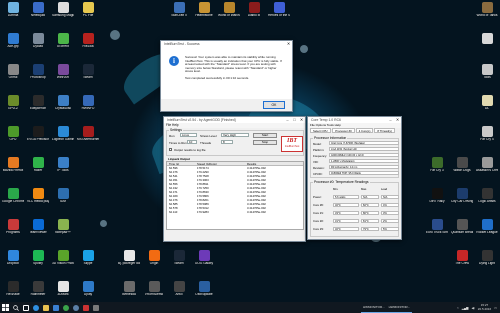 This screenshot has width=500, height=313. I want to click on desktop-icon: Uplay, so click(88, 291).